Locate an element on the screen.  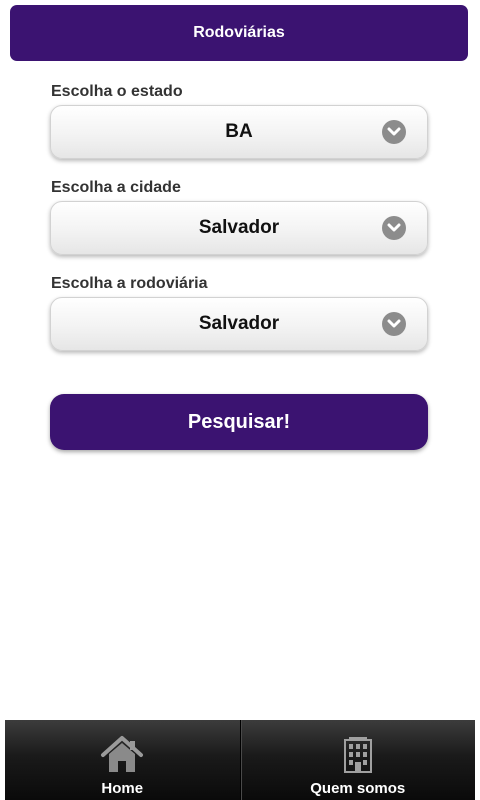
tab-quem-somos-label: Quem somos is located at coordinates (358, 788).